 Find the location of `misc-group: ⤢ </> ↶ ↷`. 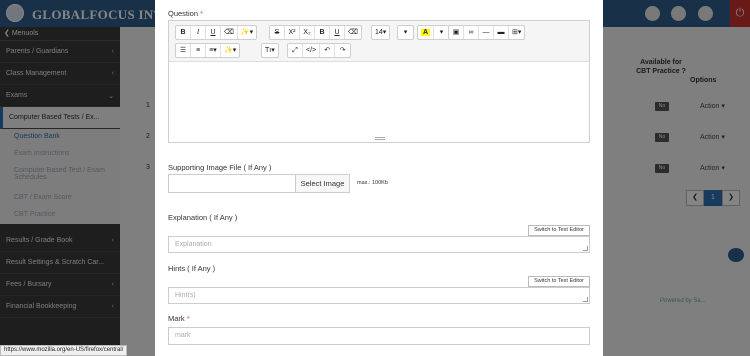

misc-group: ⤢ </> ↶ ↷ is located at coordinates (319, 50).